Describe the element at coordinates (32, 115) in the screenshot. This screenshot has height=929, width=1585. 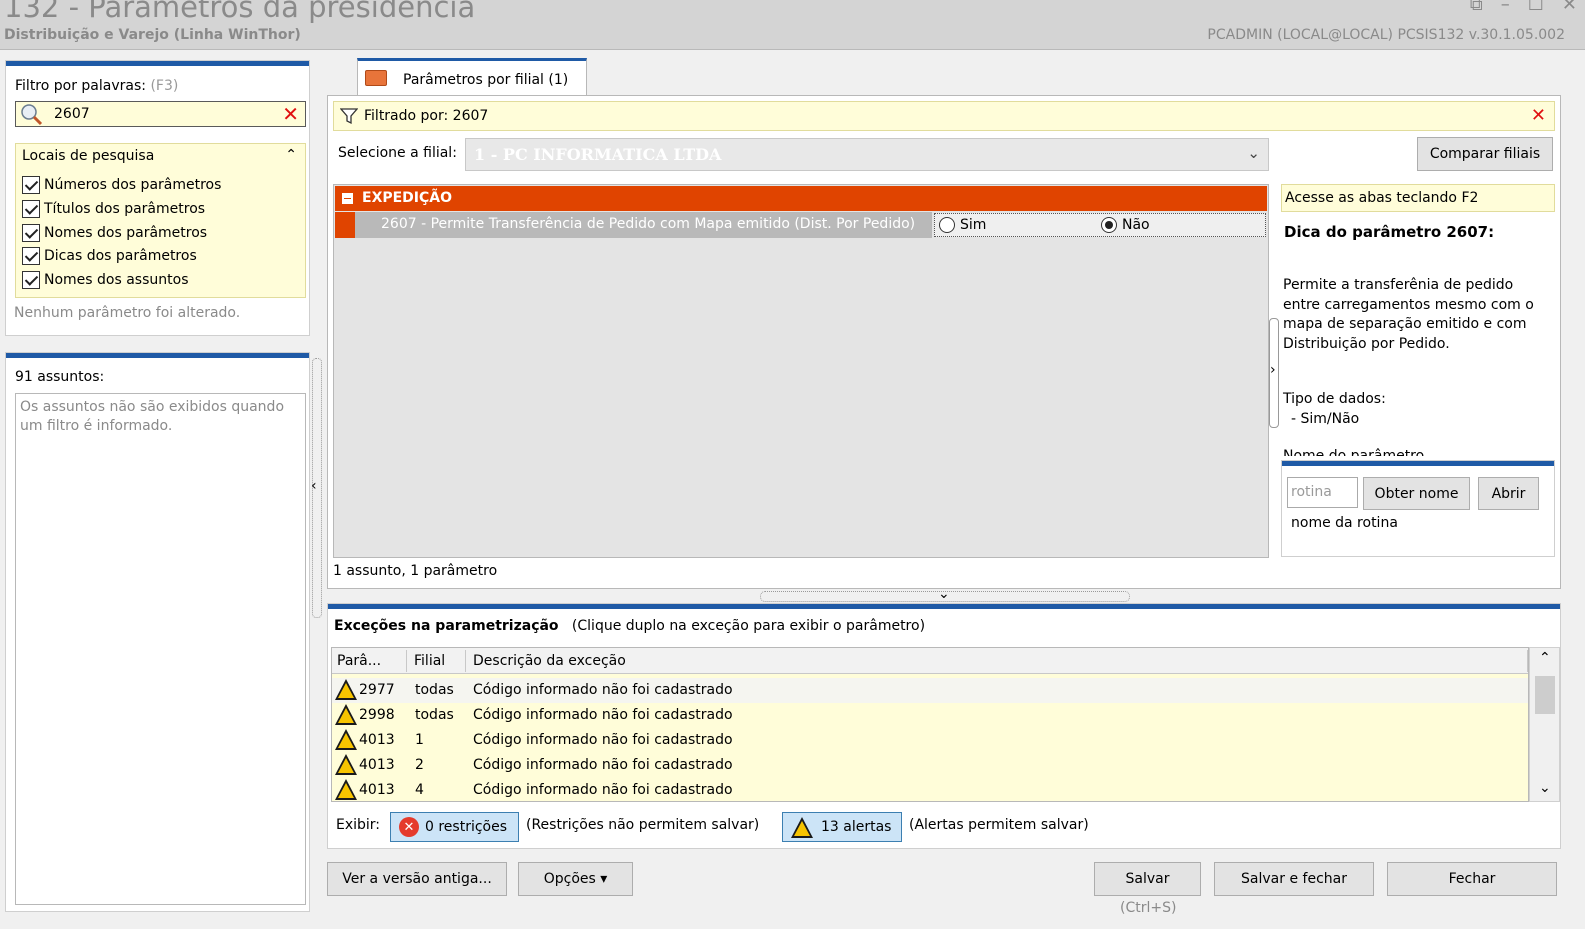
I see `search-icon` at that location.